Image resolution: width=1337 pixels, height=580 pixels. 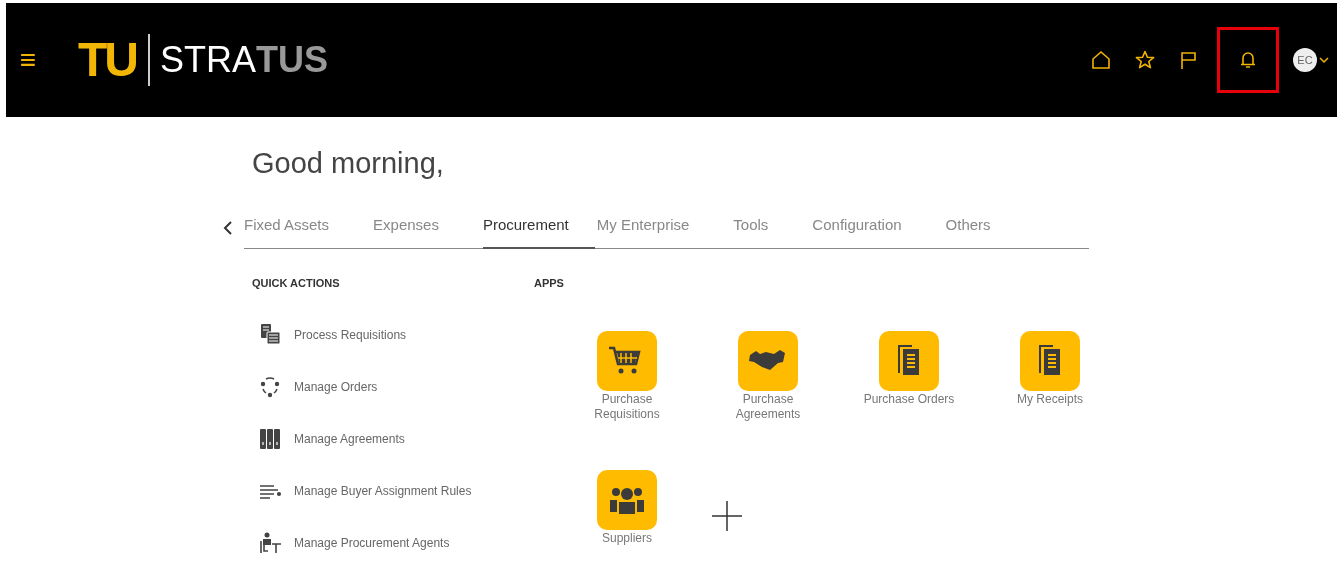 I want to click on quick-action-link: Process Requisitions, so click(x=396, y=335).